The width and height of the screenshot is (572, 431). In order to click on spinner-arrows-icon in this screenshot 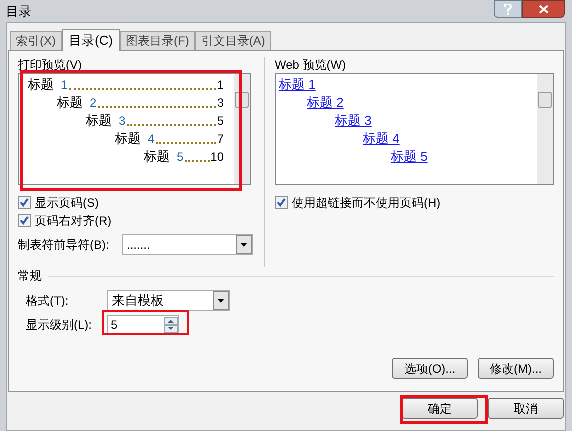, I will do `click(171, 325)`.